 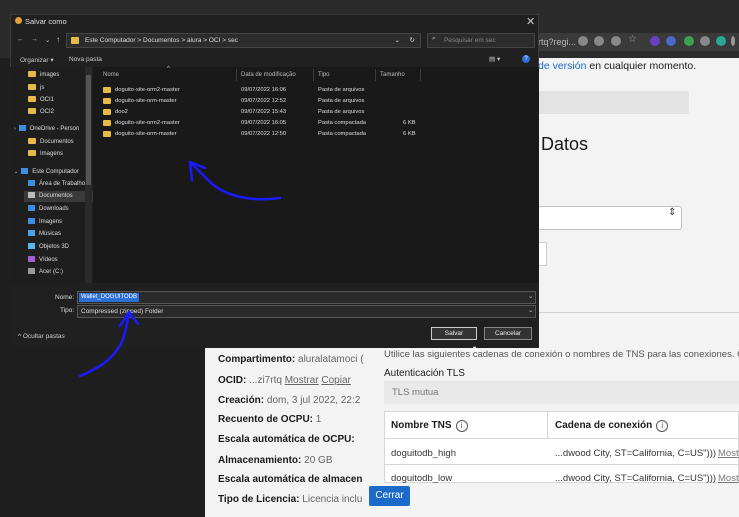 What do you see at coordinates (268, 75) in the screenshot?
I see `column-header-date: Data de modificação` at bounding box center [268, 75].